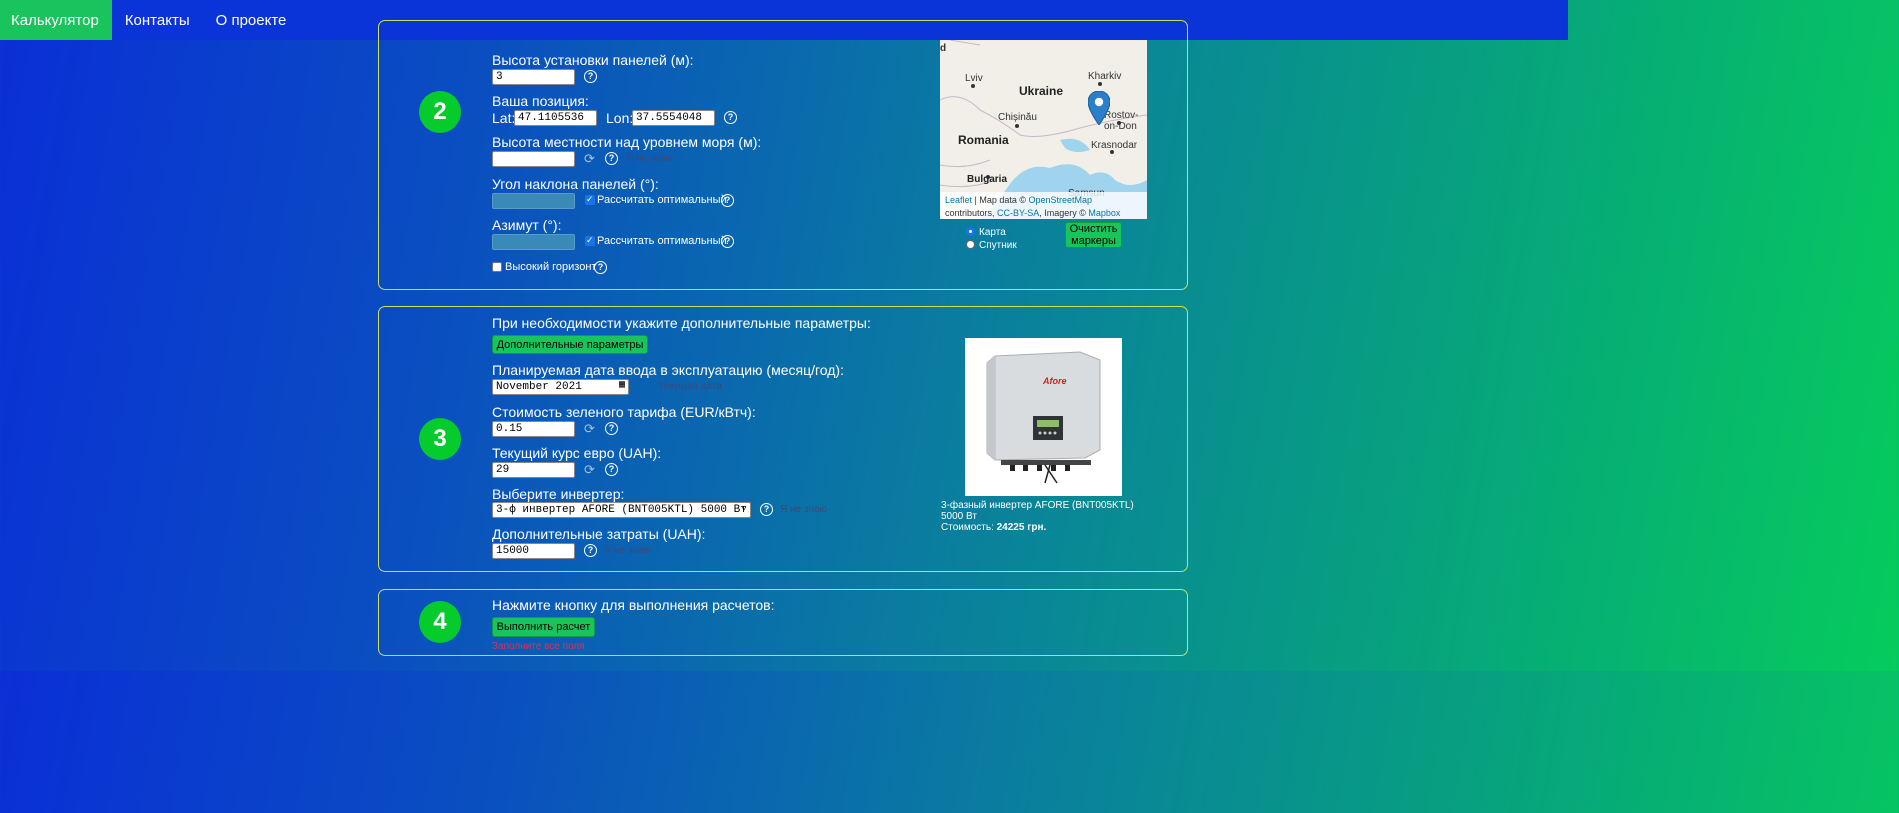  What do you see at coordinates (533, 159) in the screenshot?
I see `altitude-input` at bounding box center [533, 159].